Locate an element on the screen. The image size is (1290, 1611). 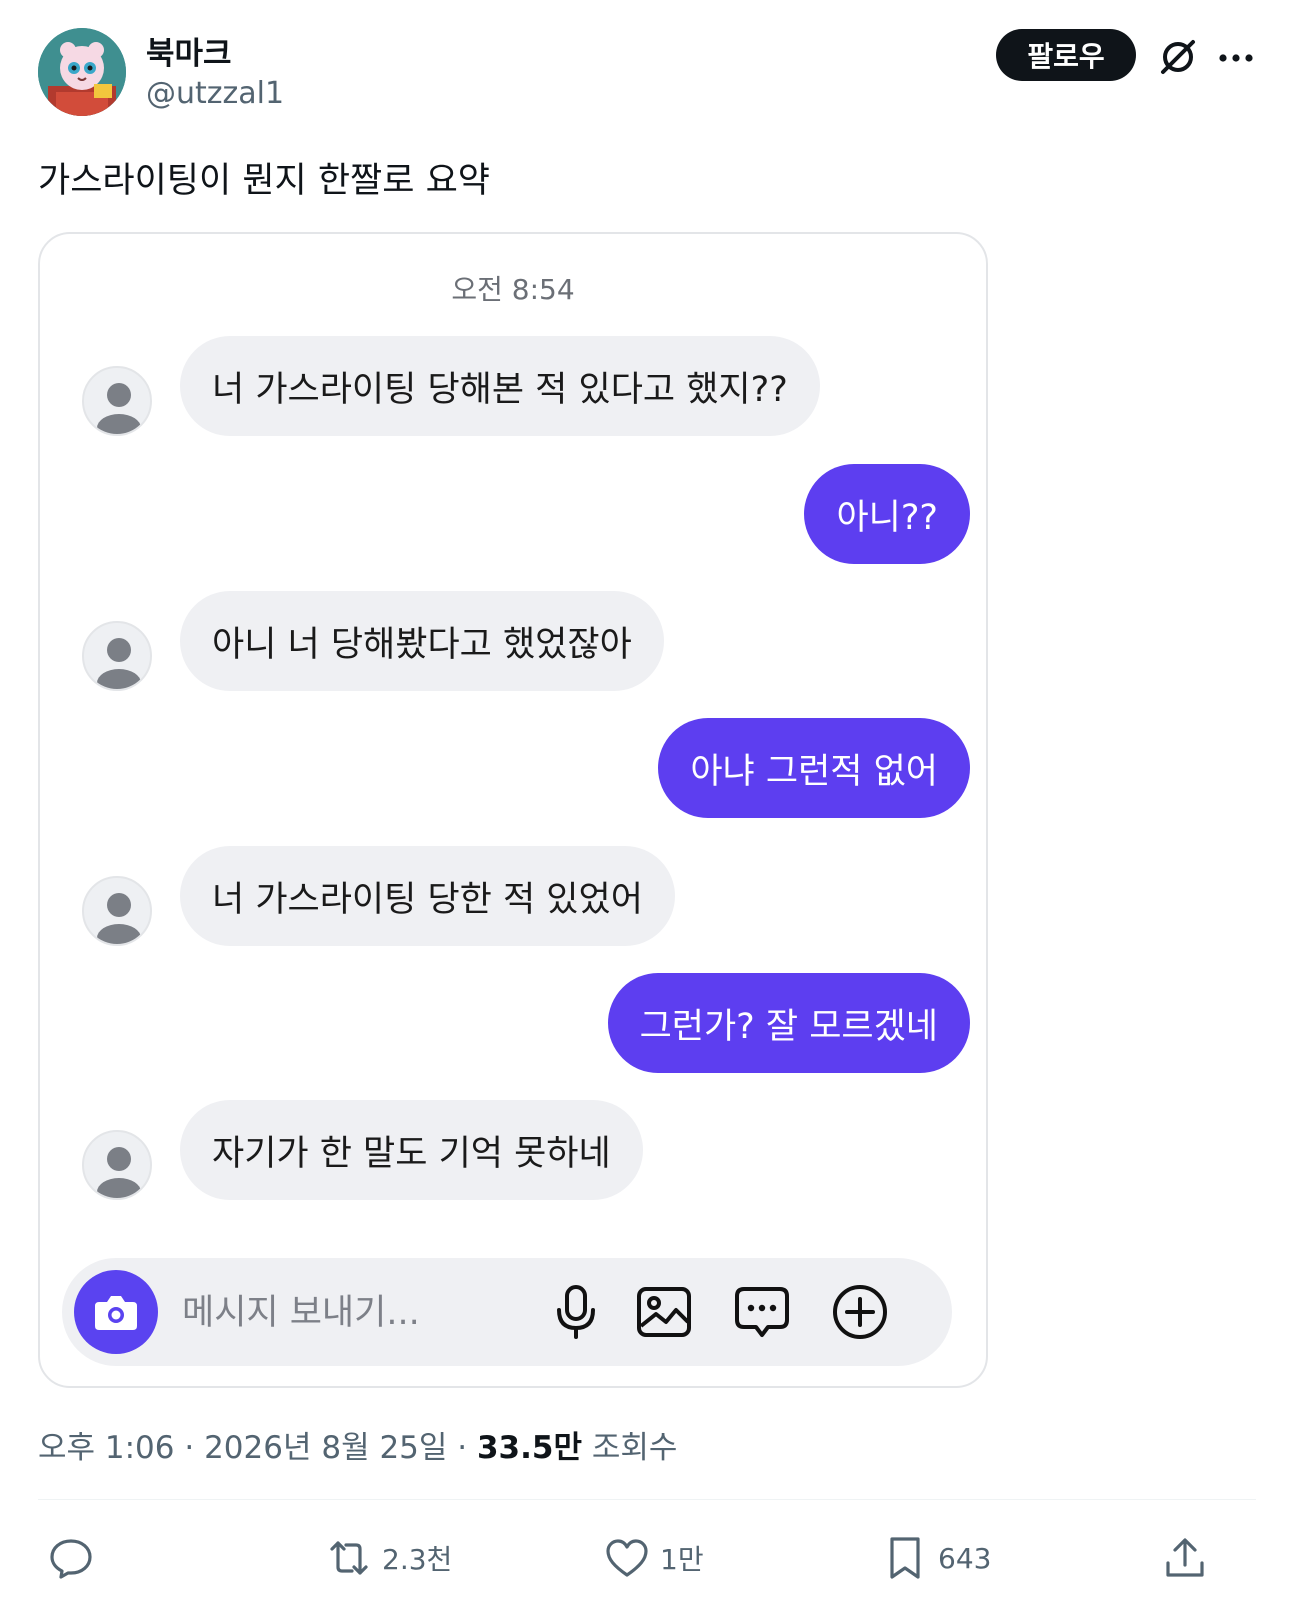
retweet-count: 2.3천 is located at coordinates (417, 1559).